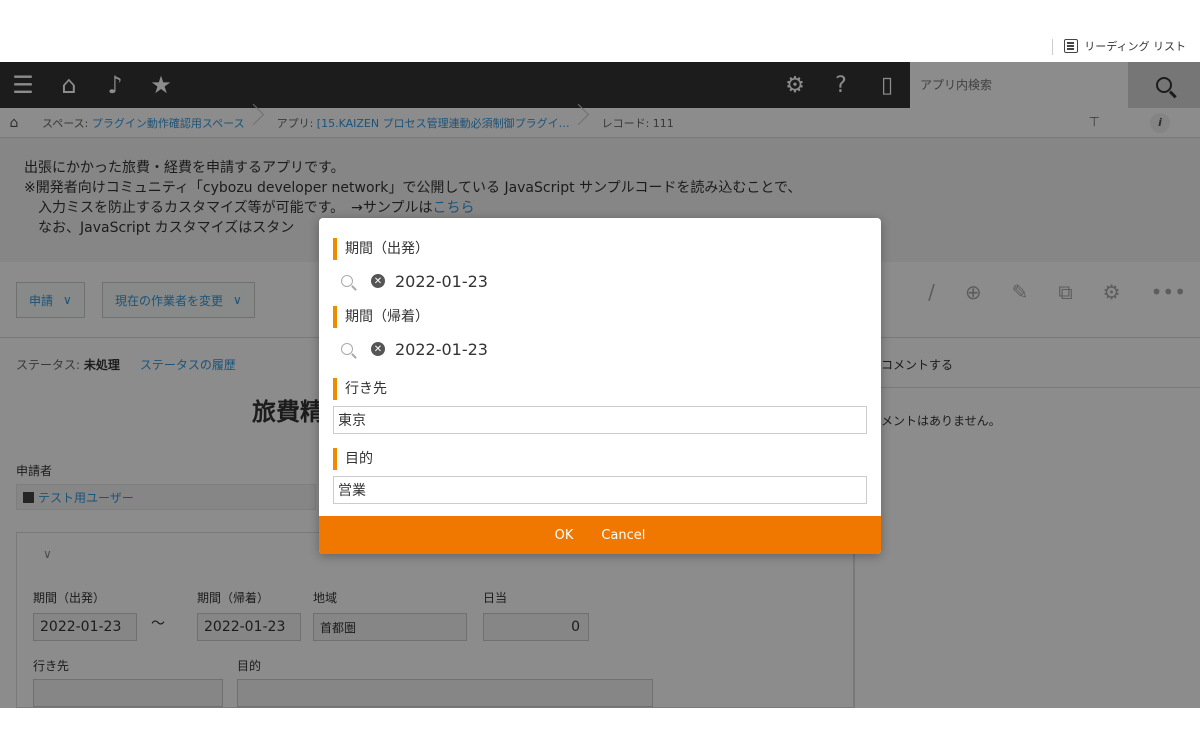 This screenshot has height=742, width=1200. Describe the element at coordinates (600, 490) in the screenshot. I see `dialog-purpose-input` at that location.